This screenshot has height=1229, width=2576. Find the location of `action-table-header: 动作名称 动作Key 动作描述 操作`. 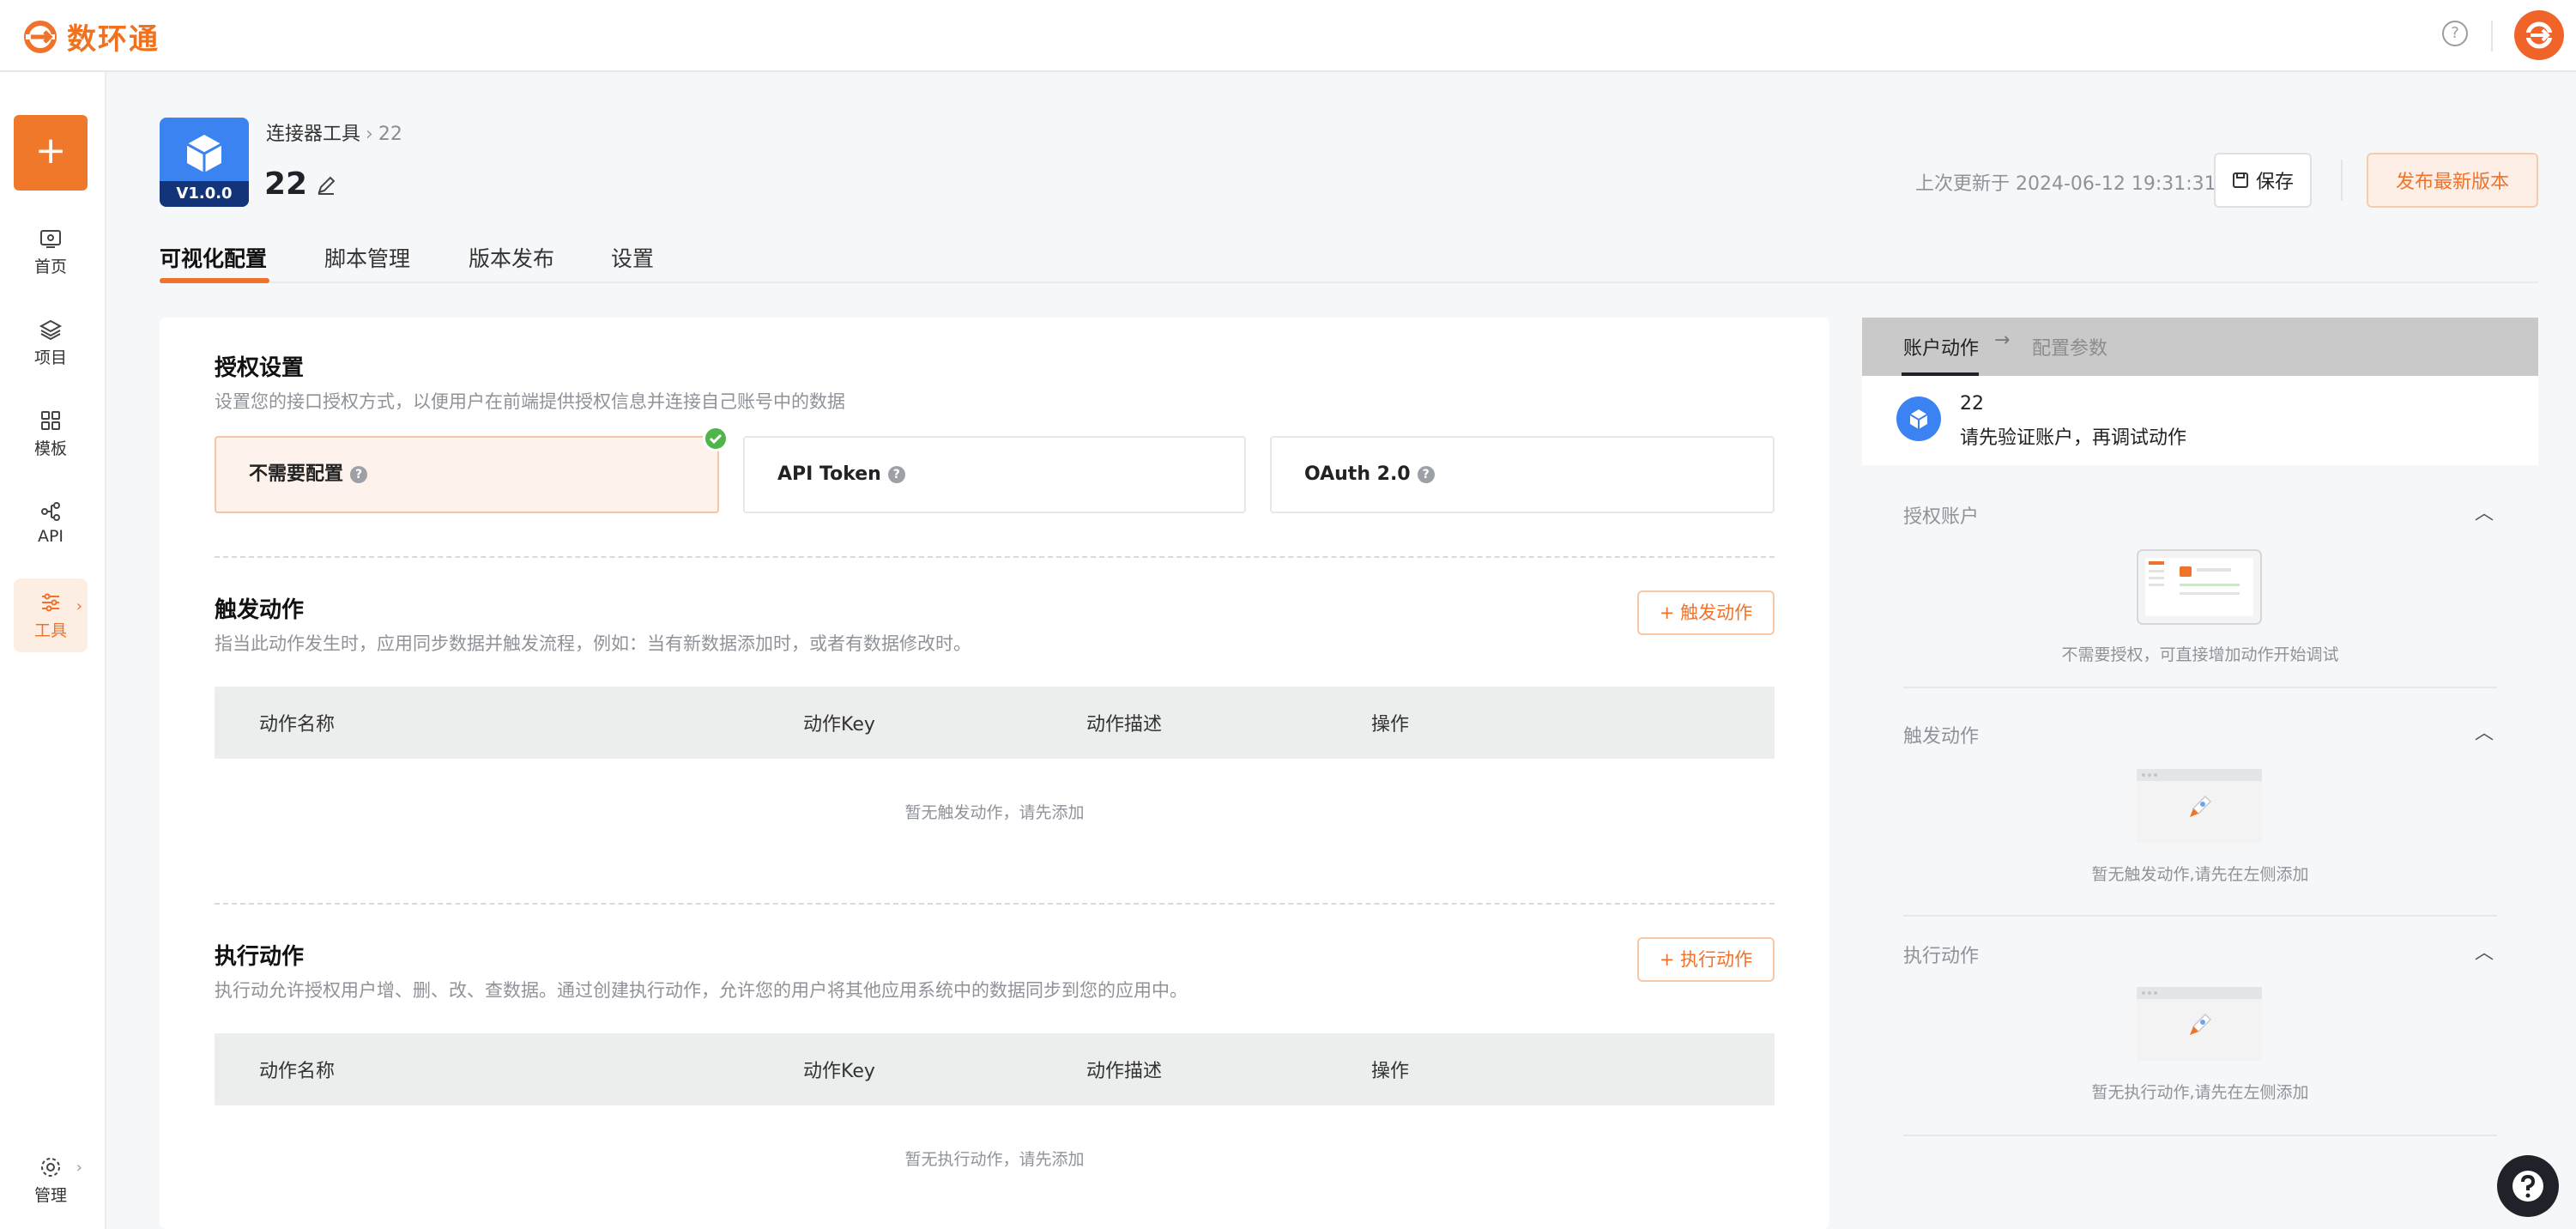

action-table-header: 动作名称 动作Key 动作描述 操作 is located at coordinates (995, 1069).